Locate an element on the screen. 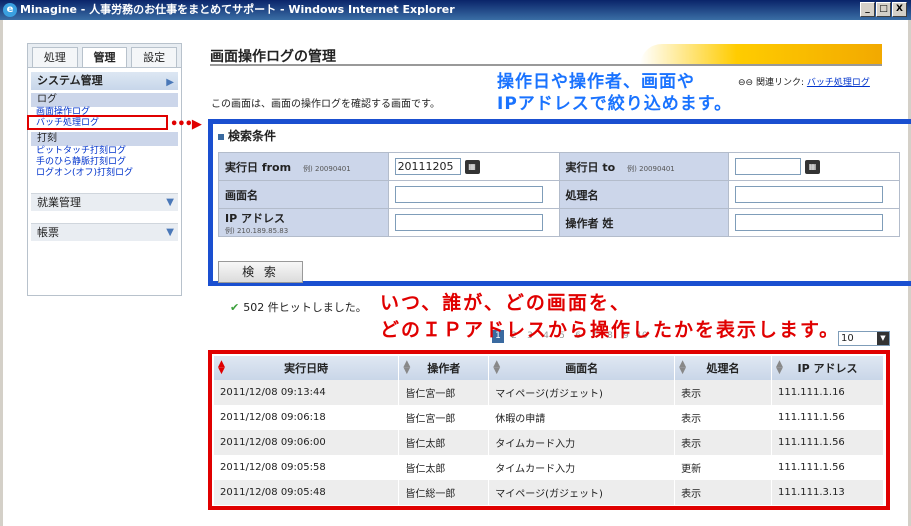 The height and width of the screenshot is (526, 911). square-bullet-icon is located at coordinates (221, 136).